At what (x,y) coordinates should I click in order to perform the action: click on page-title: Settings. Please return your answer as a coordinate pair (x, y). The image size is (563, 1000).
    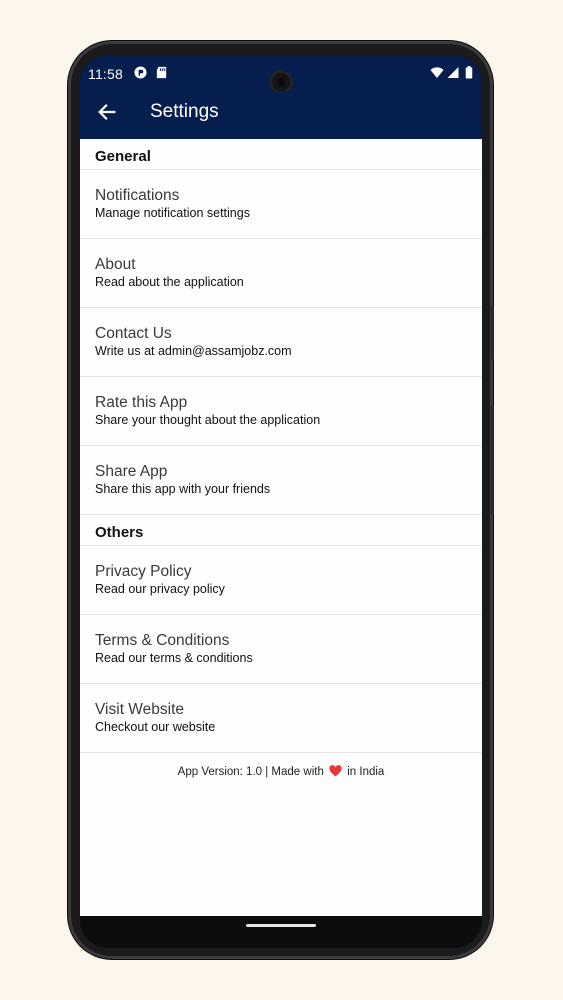
    Looking at the image, I should click on (184, 111).